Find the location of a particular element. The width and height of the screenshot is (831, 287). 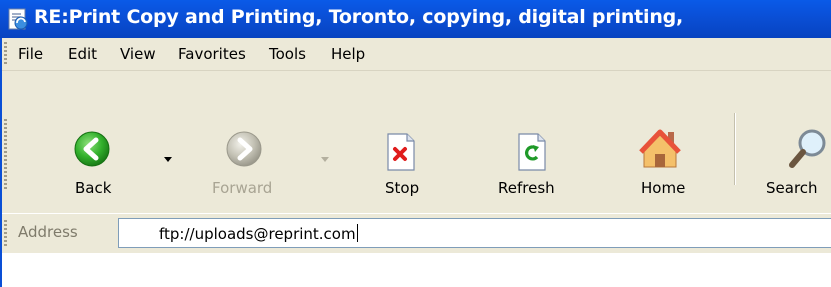

search-button is located at coordinates (804, 151).